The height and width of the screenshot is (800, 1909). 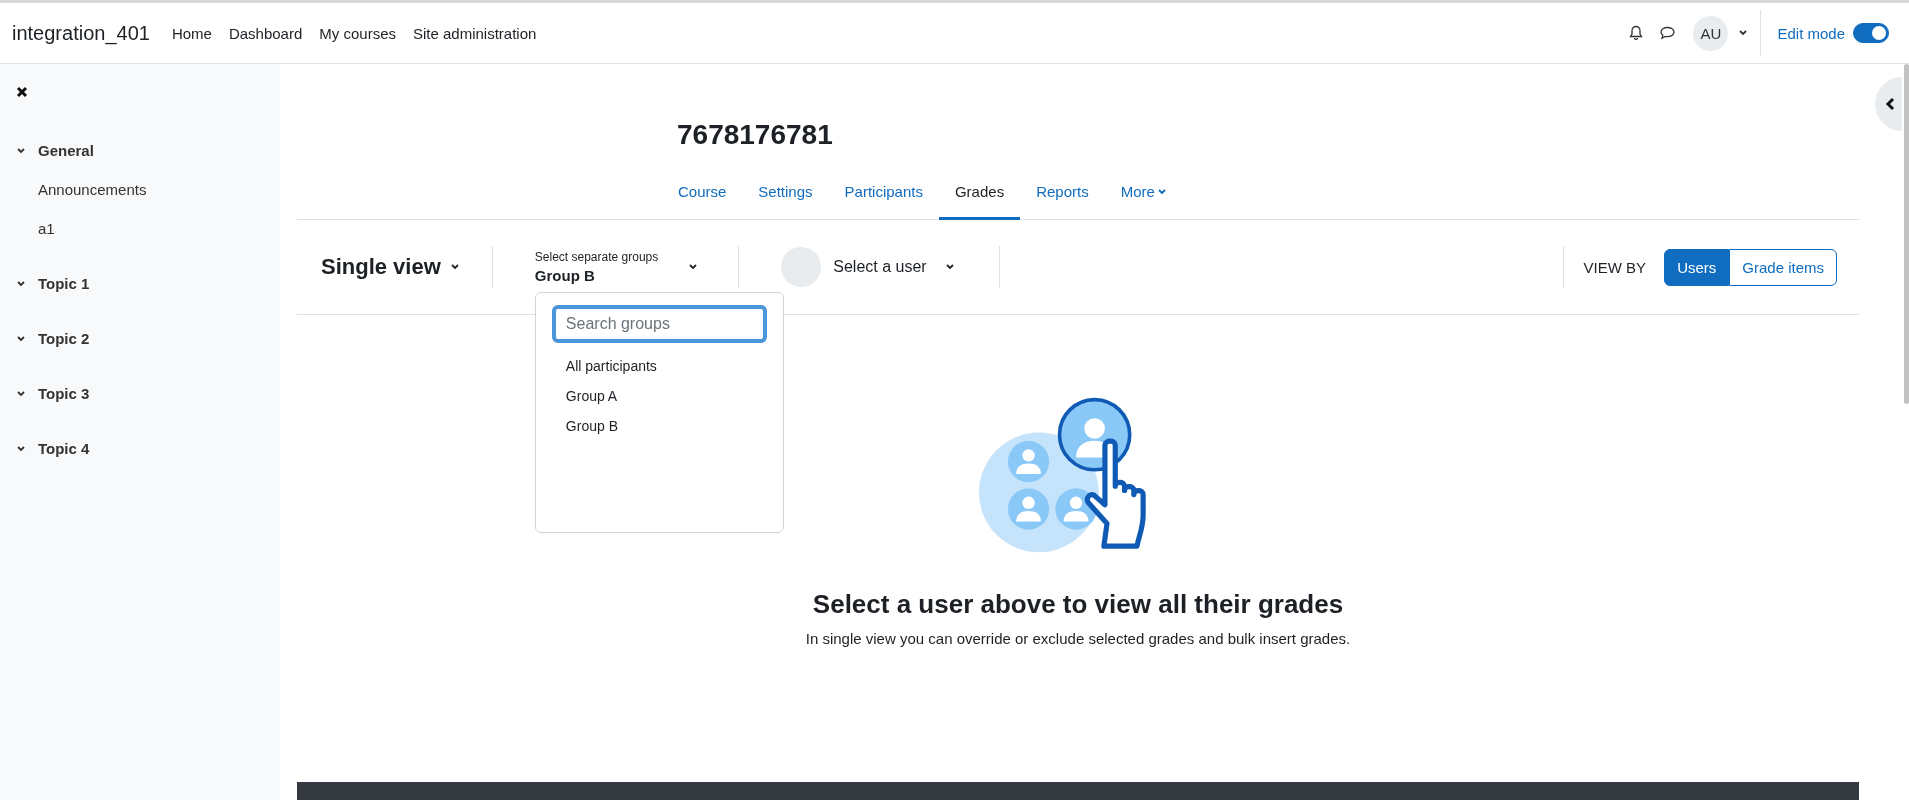 I want to click on view-by-label: VIEW BY, so click(x=1615, y=267).